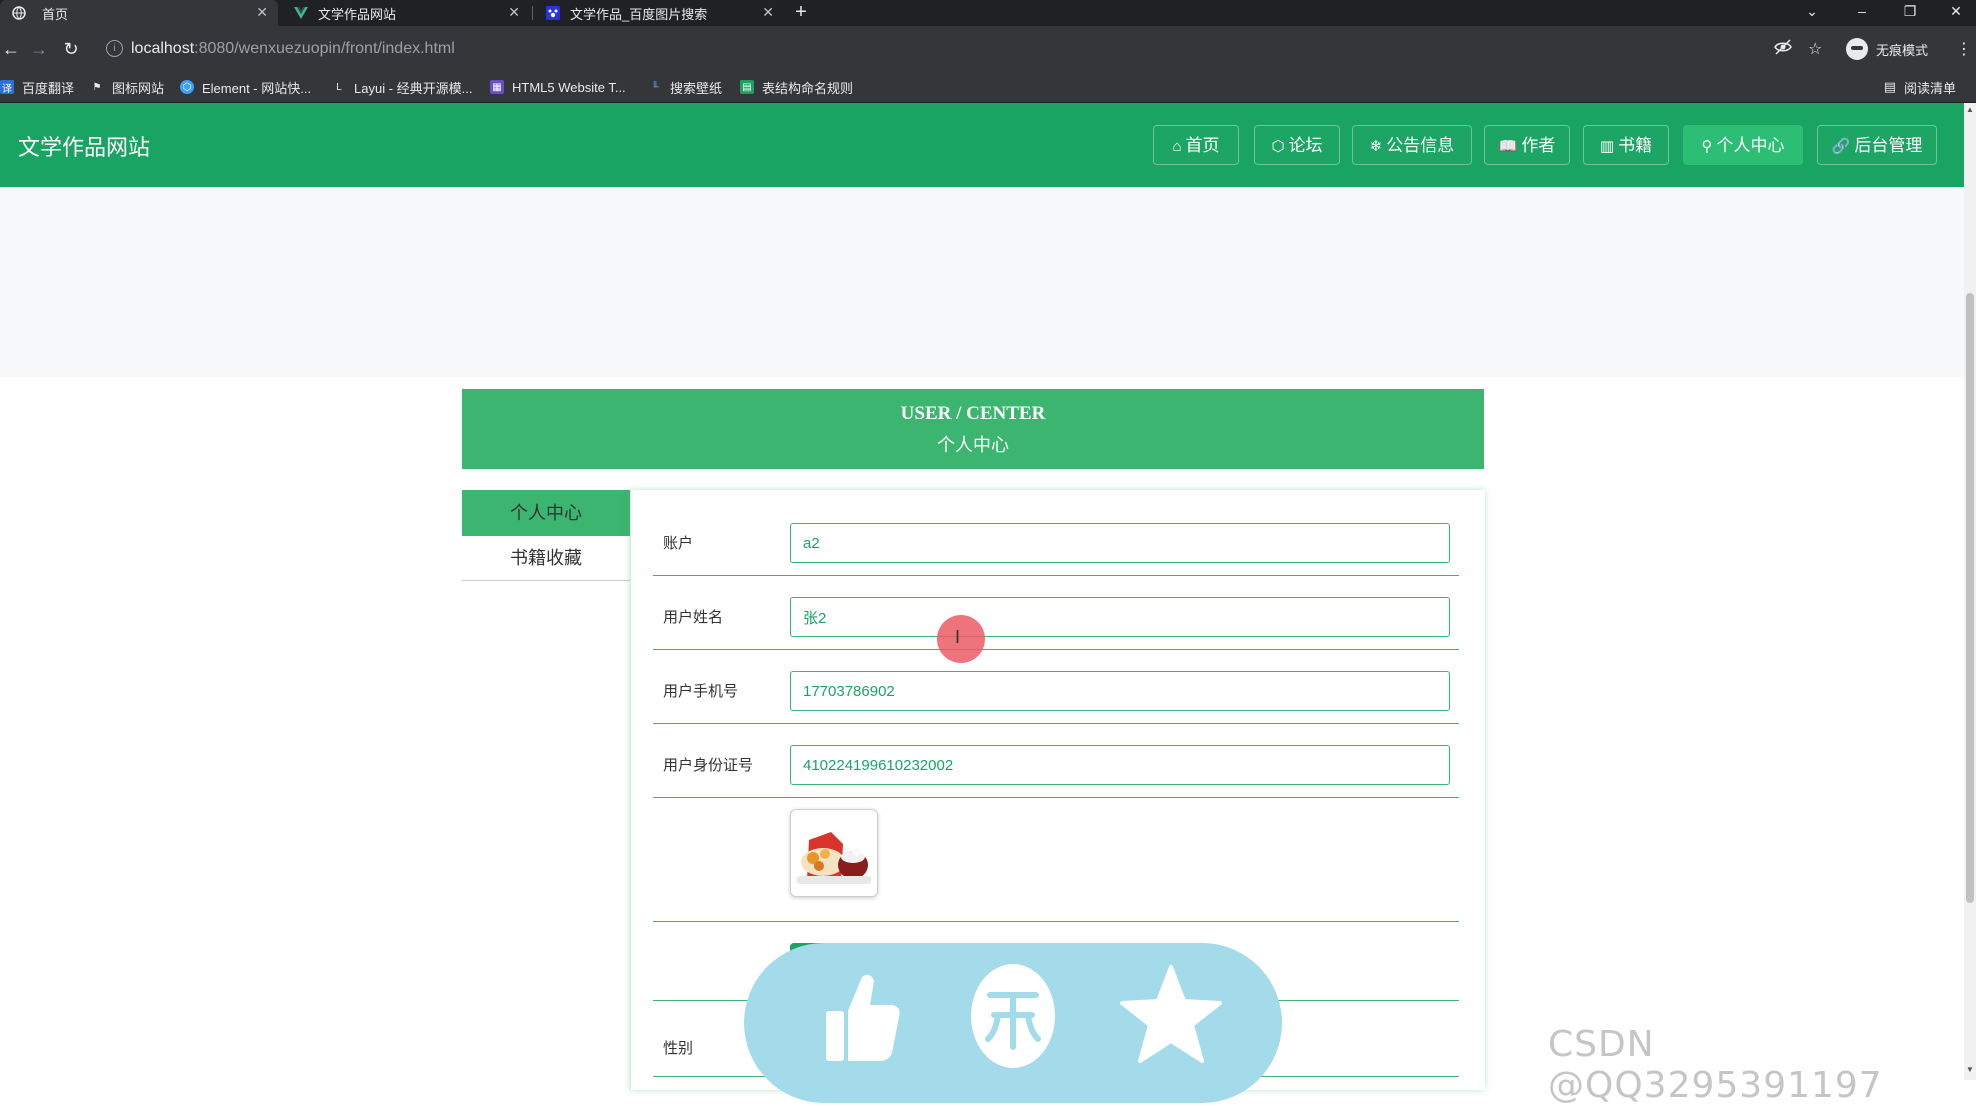 This screenshot has height=1106, width=1976. Describe the element at coordinates (1412, 145) in the screenshot. I see `nav-notice: ❄ 公告信息` at that location.